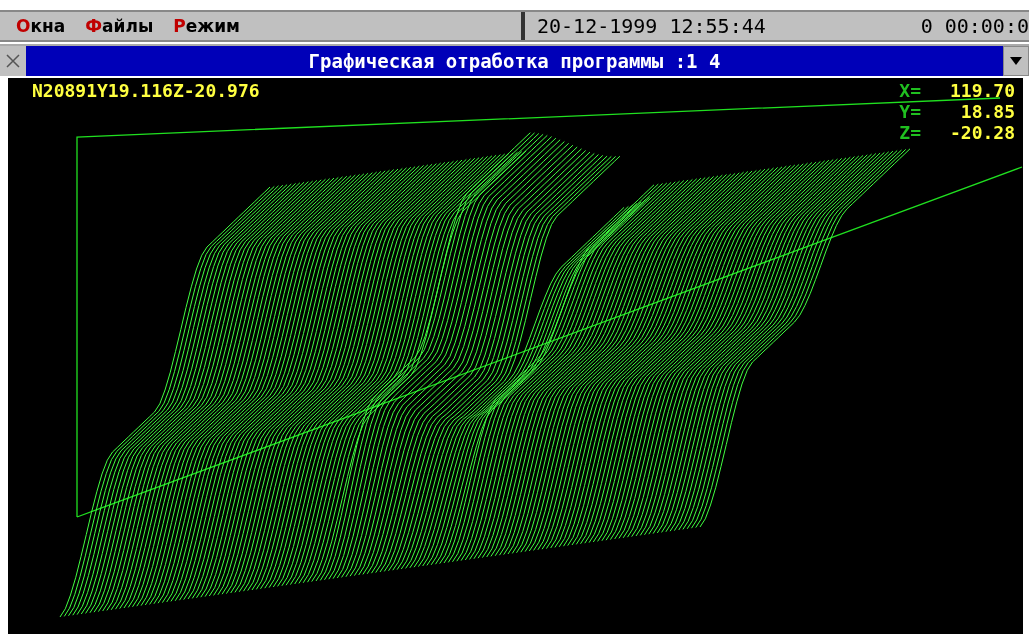  I want to click on caret-icon, so click(1016, 61).